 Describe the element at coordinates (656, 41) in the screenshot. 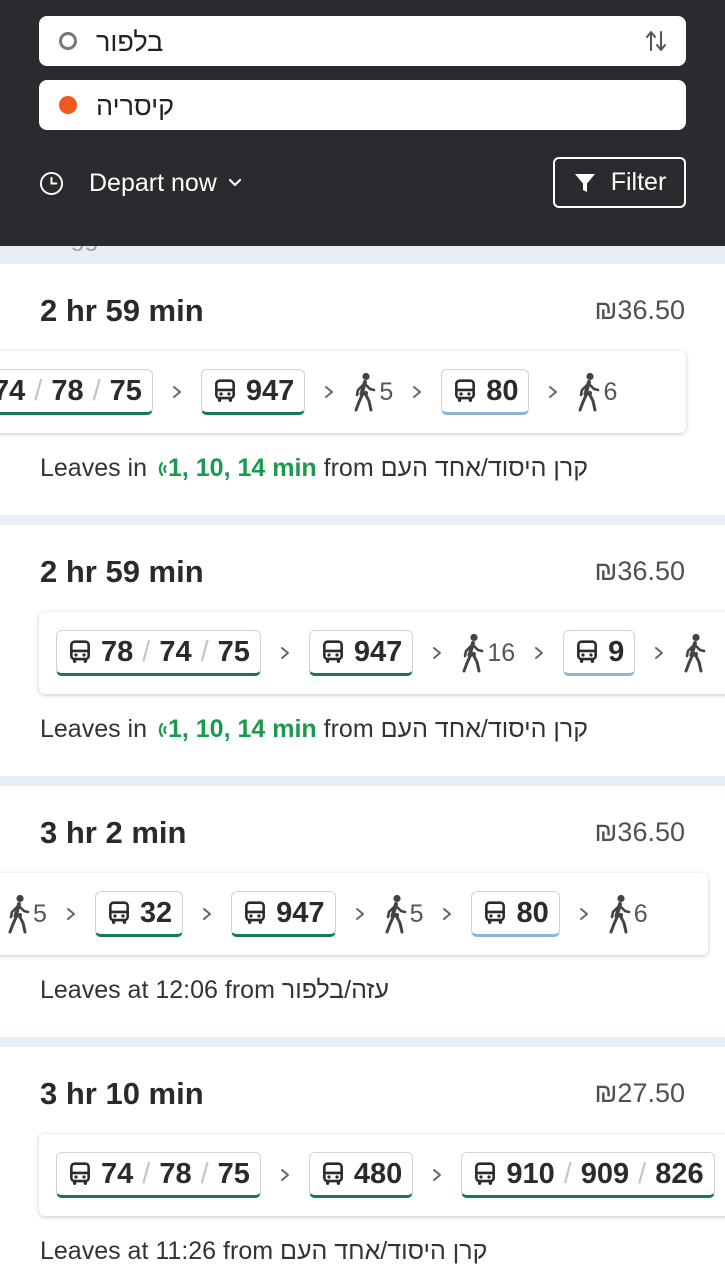

I see `swap-icon` at that location.